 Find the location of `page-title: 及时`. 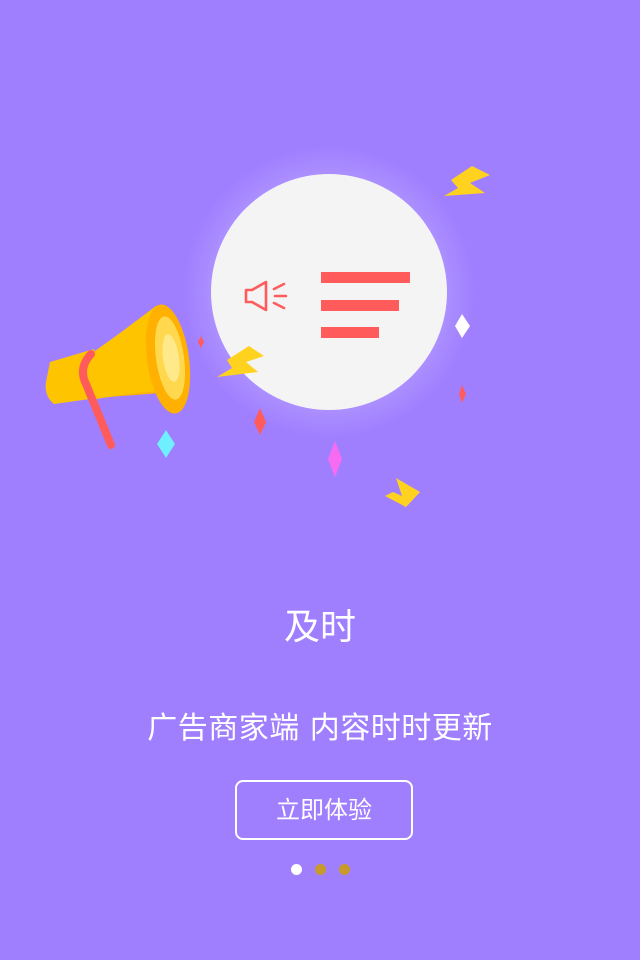

page-title: 及时 is located at coordinates (319, 627).